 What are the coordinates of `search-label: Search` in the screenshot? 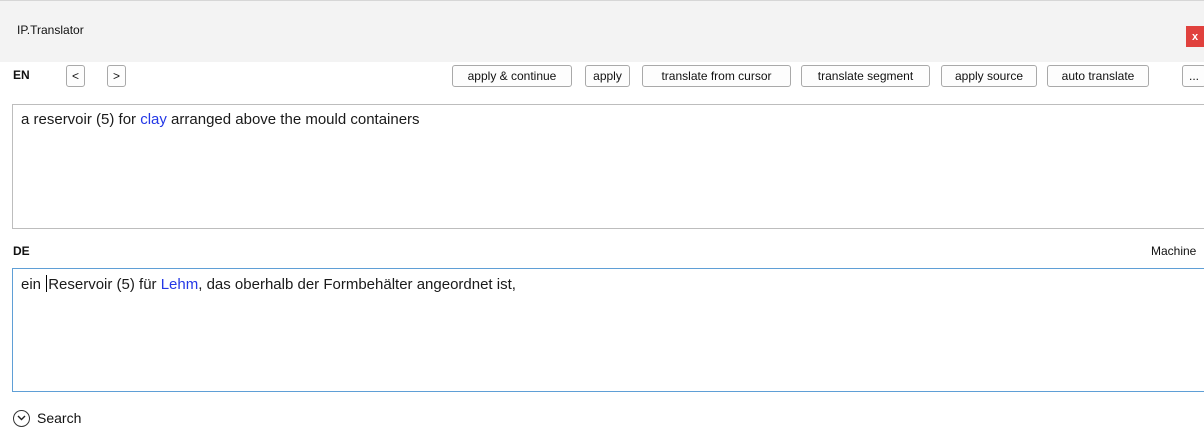 It's located at (59, 418).